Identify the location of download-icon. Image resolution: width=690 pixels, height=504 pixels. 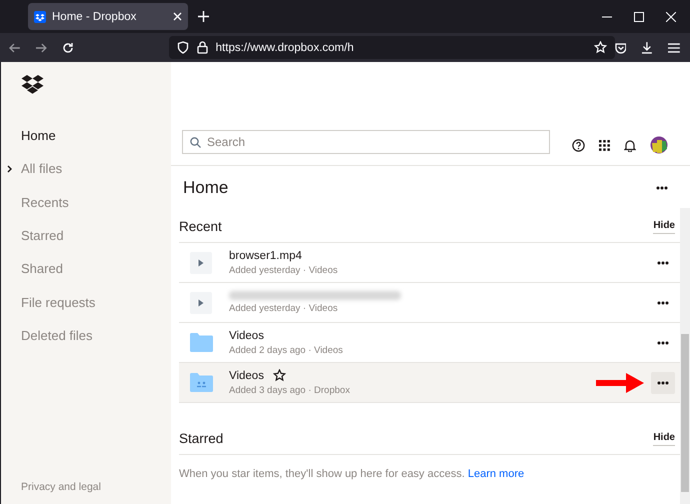
(647, 48).